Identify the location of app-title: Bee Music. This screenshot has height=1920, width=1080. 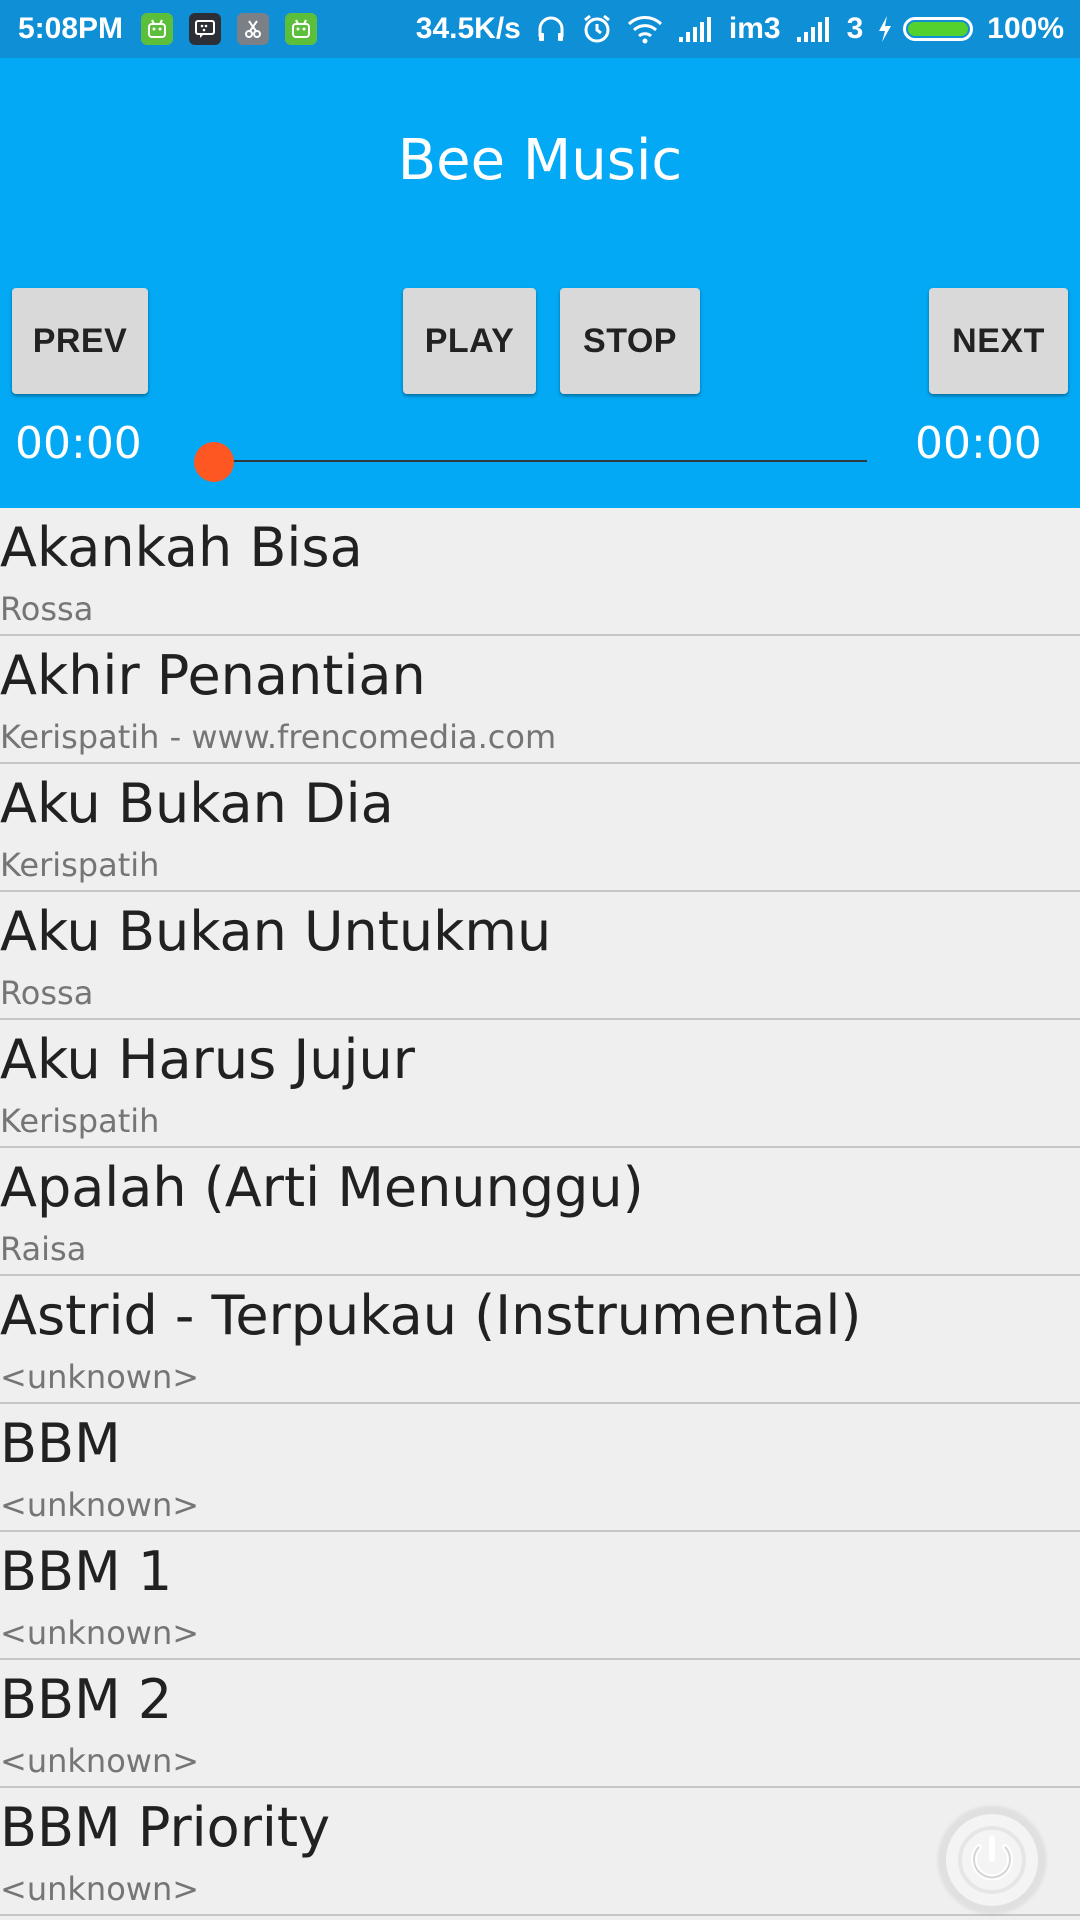
(540, 160).